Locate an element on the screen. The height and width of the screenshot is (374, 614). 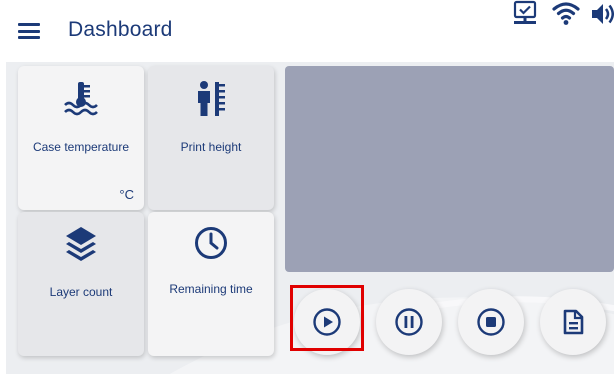
document-icon is located at coordinates (573, 322).